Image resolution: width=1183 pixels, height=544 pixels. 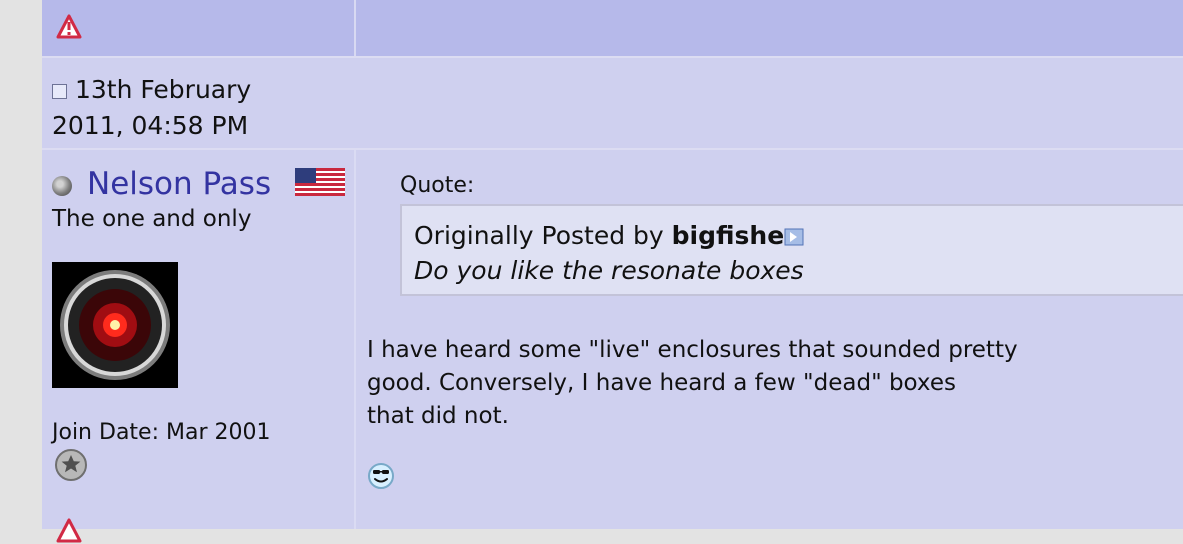 I want to click on user-title: The one and only, so click(x=152, y=219).